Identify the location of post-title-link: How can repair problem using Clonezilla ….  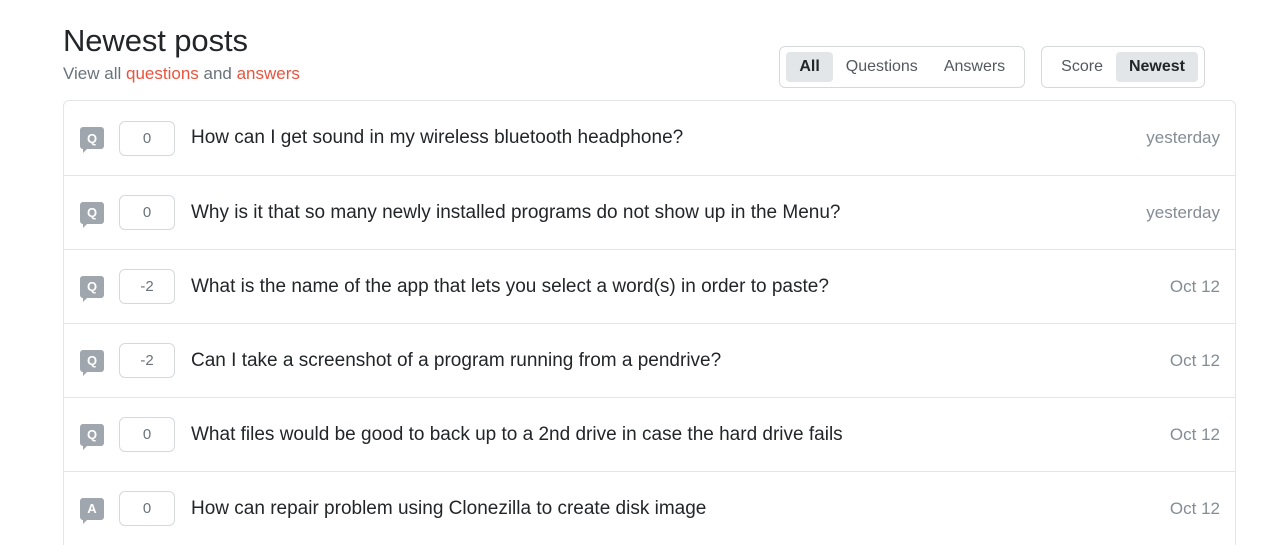
(670, 509).